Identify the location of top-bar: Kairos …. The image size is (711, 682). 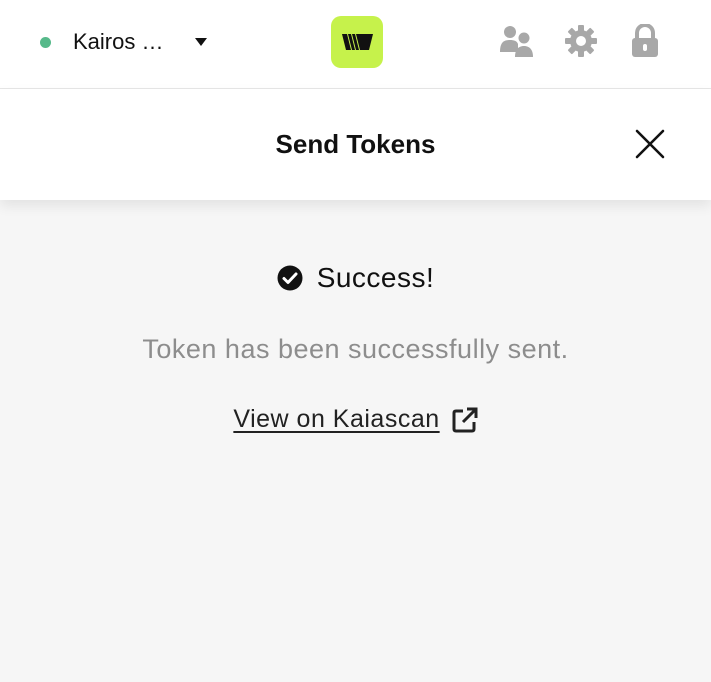
(355, 44).